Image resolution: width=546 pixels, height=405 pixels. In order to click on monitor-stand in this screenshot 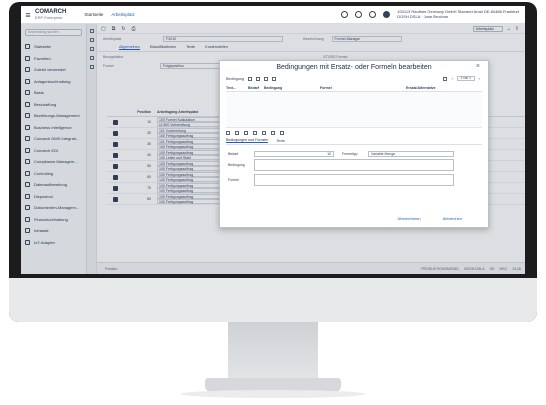, I will do `click(273, 351)`.